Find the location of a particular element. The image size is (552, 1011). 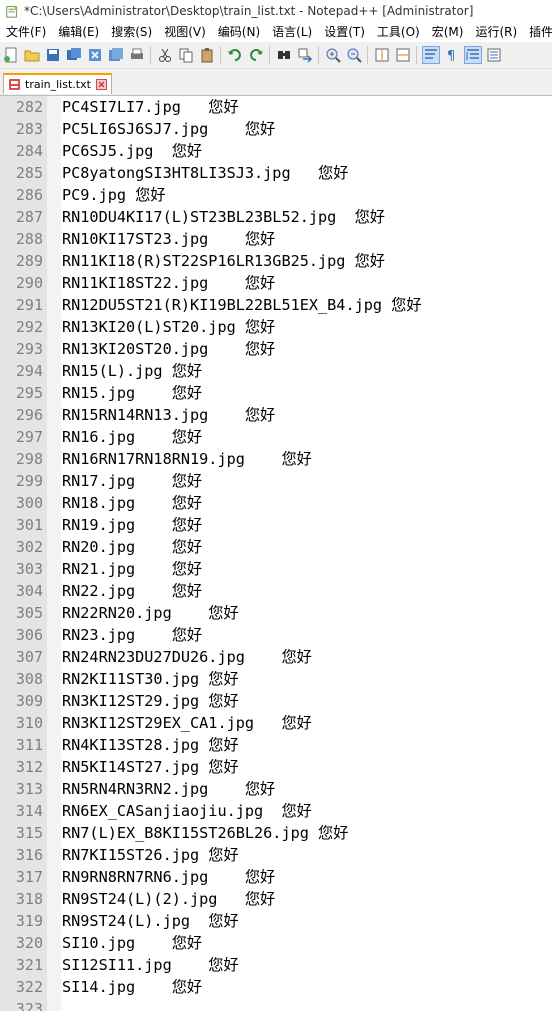

editor-line: 289 RN11KI18(R)ST22SP16LR13GB25.jpg 您好 is located at coordinates (276, 261).